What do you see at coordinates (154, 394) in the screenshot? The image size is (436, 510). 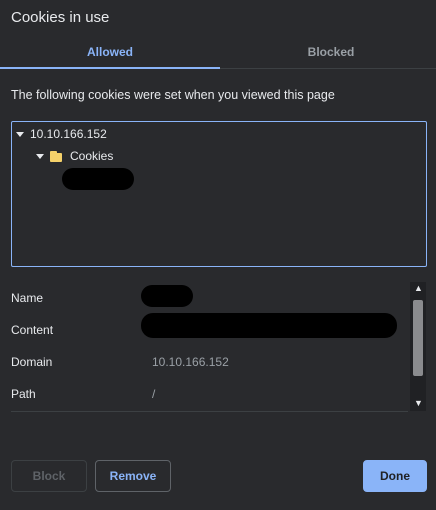 I see `path-value: /` at bounding box center [154, 394].